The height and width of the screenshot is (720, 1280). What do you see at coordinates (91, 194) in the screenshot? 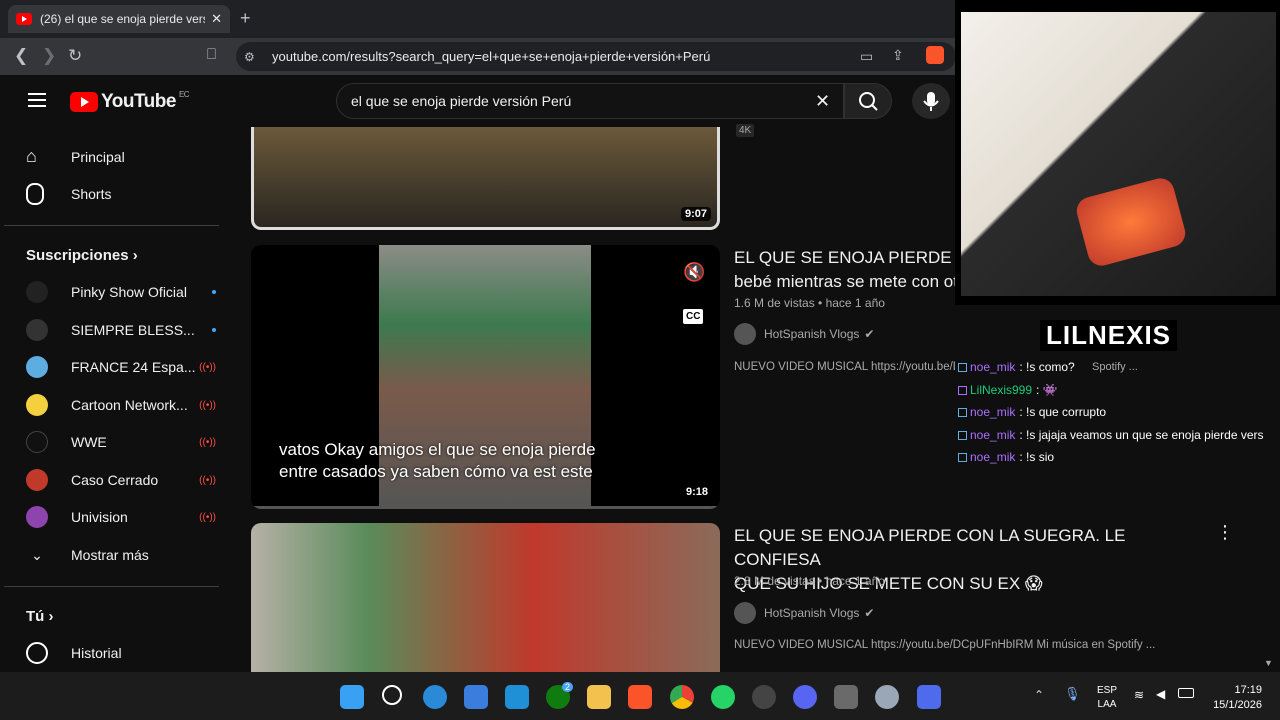
I see `sidebar-item-label: Shorts` at bounding box center [91, 194].